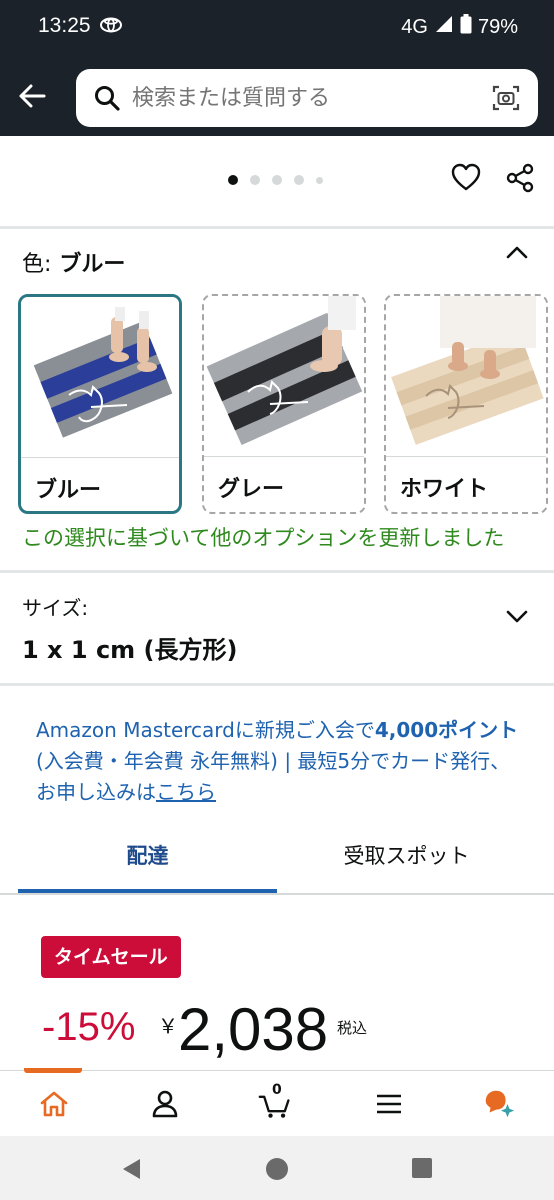 This screenshot has height=1200, width=554. What do you see at coordinates (55, 608) in the screenshot?
I see `size-label: サイズ:` at bounding box center [55, 608].